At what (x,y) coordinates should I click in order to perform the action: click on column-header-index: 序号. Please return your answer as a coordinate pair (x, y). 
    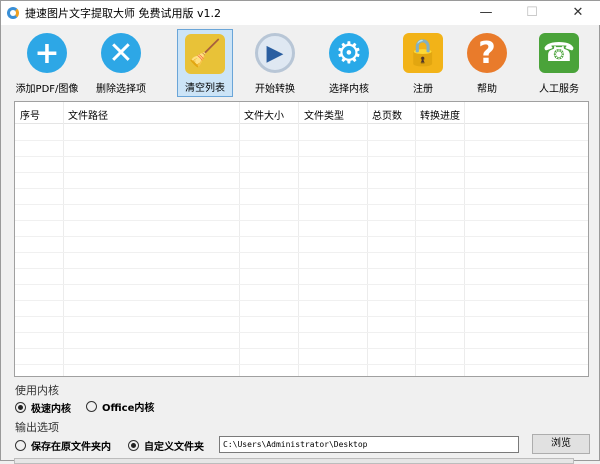
    Looking at the image, I should click on (30, 114).